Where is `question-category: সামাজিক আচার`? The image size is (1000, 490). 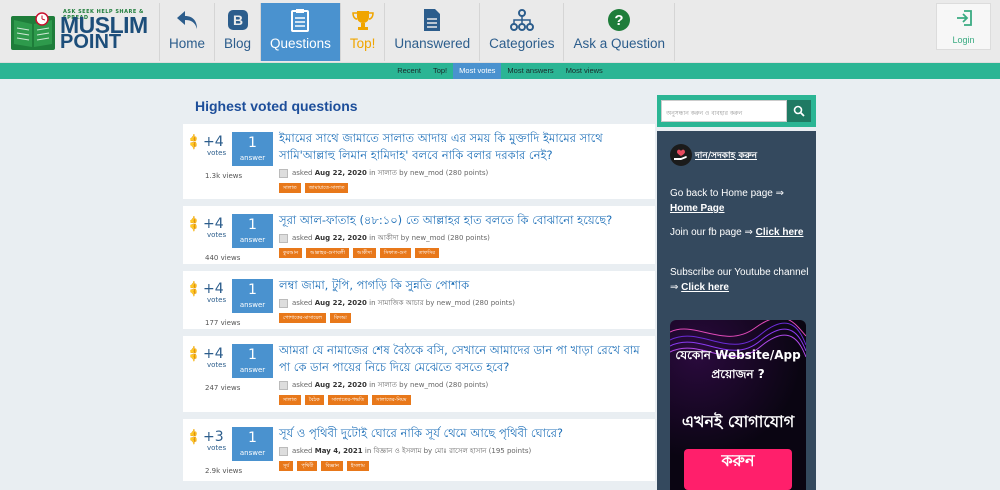 question-category: সামাজিক আচার is located at coordinates (401, 303).